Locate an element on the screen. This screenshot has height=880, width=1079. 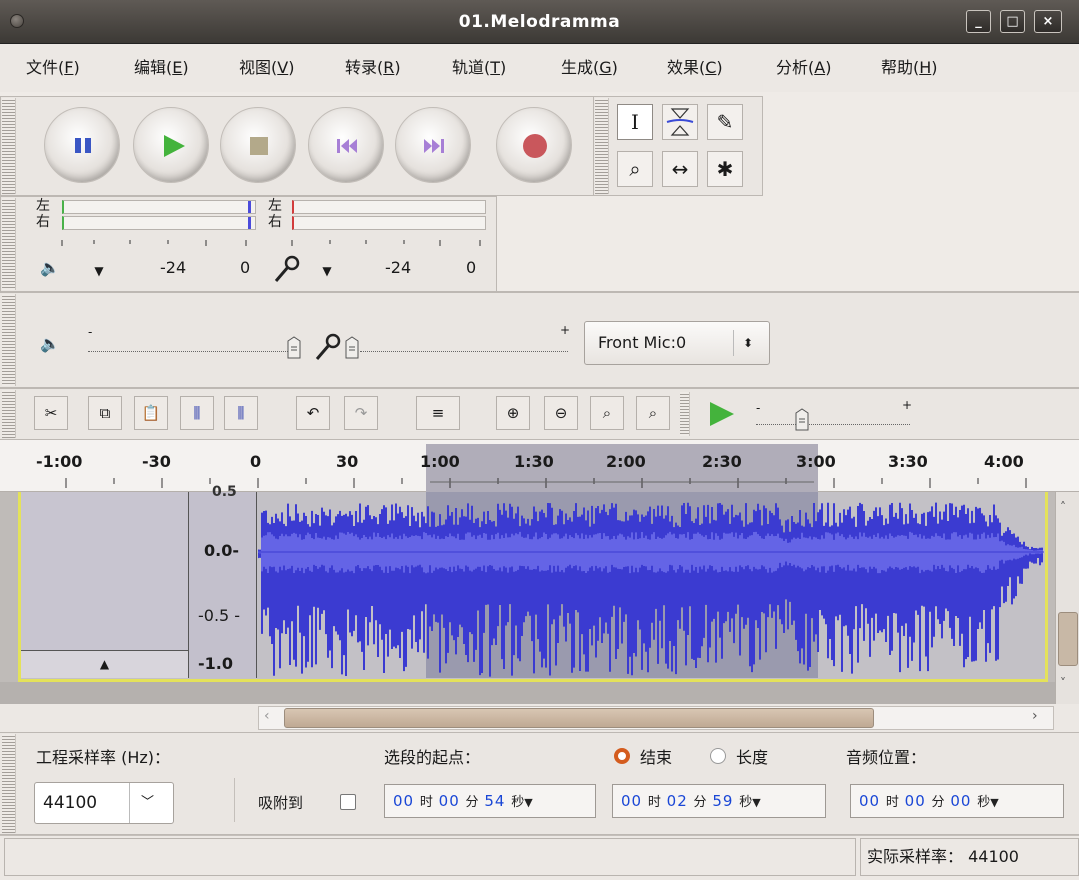
ruler-label: 2:30 is located at coordinates (722, 461).